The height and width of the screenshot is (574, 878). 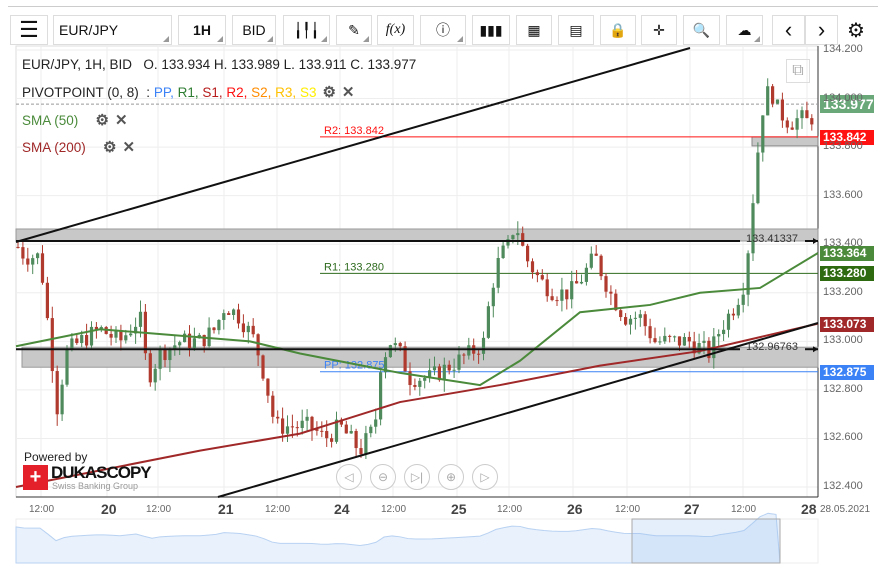 What do you see at coordinates (35, 477) in the screenshot?
I see `swiss-cross-logo-icon: +` at bounding box center [35, 477].